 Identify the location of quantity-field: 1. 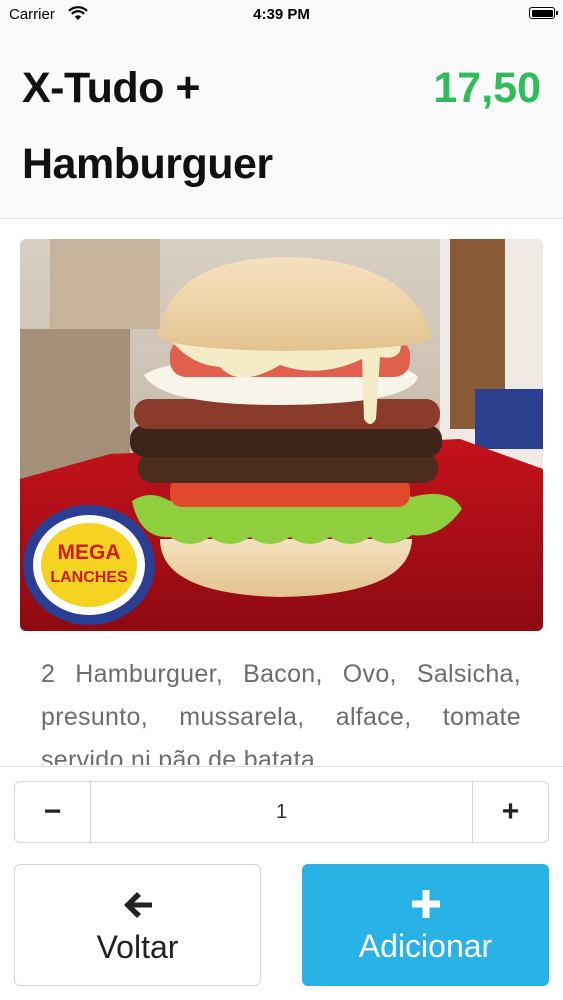
(281, 812).